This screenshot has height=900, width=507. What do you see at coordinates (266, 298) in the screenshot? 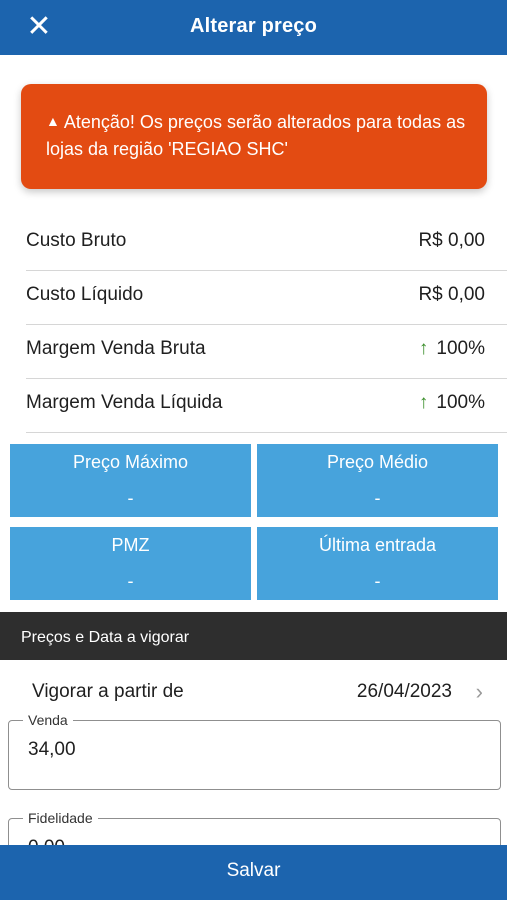
I see `info-row-custo-liquido: Custo Líquido R$ 0,00` at bounding box center [266, 298].